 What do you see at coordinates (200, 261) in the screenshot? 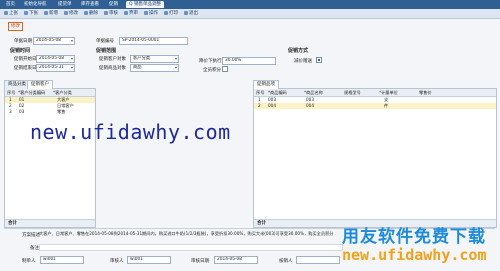
I see `audit-date-label: 审核日期` at bounding box center [200, 261].